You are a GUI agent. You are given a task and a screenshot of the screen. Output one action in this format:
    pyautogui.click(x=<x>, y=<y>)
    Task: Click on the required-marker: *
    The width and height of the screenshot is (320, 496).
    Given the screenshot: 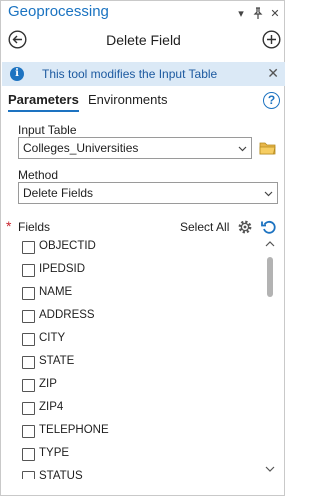 What is the action you would take?
    pyautogui.click(x=9, y=226)
    